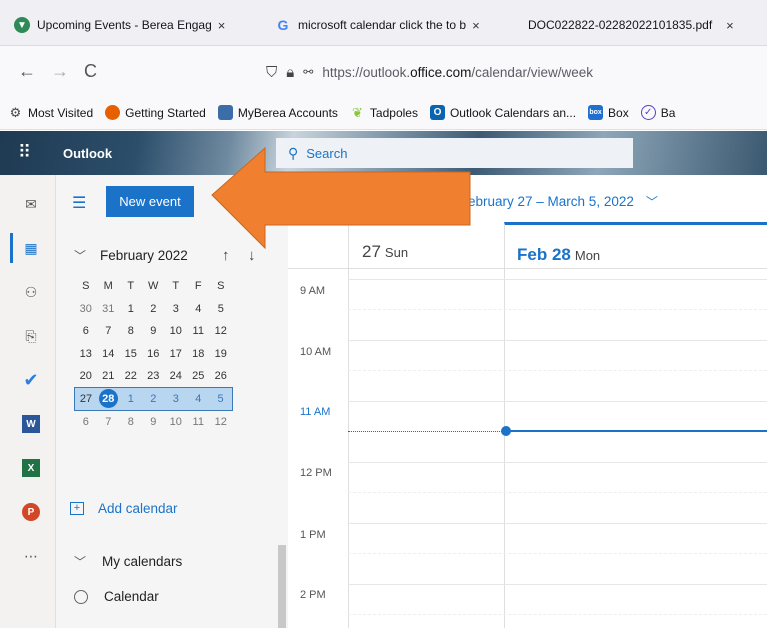  I want to click on bookmark-ba: ✓ Ba, so click(657, 112).